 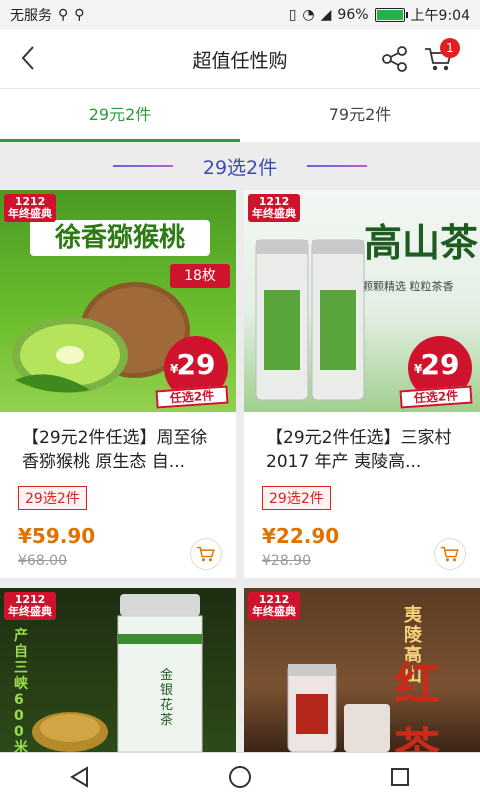 What do you see at coordinates (120, 238) in the screenshot?
I see `image-title: 徐香猕猴桃` at bounding box center [120, 238].